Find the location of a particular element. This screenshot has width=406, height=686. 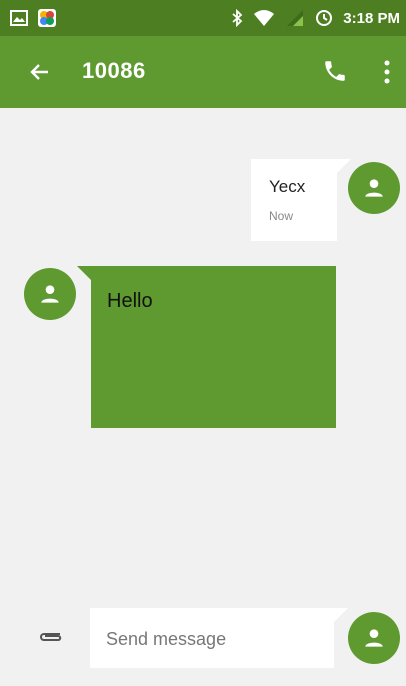

conversation-title: 10086 is located at coordinates (114, 70).